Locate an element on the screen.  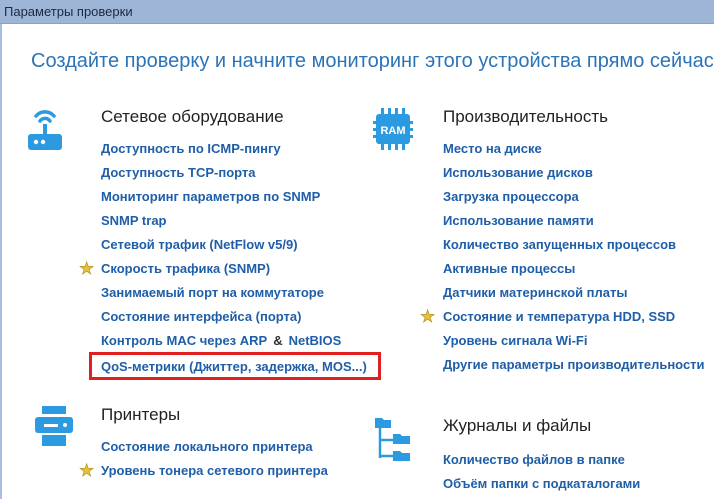
link-icmp-ping: Доступность по ICMP-пингу is located at coordinates (191, 148).